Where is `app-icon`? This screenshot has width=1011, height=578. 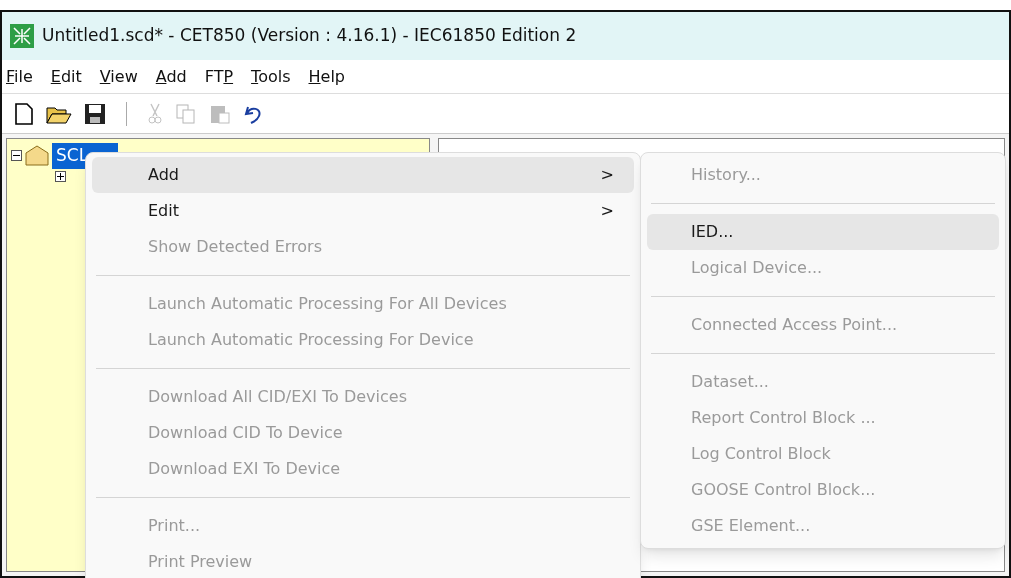
app-icon is located at coordinates (22, 36).